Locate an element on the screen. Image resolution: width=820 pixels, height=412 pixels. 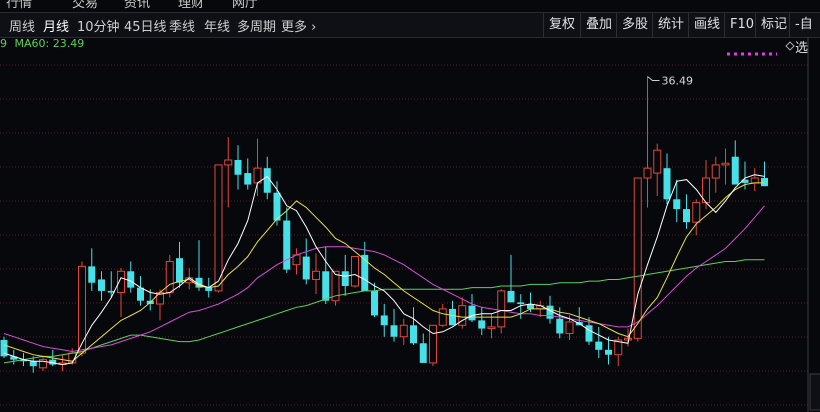
high-price-label: 36.49 is located at coordinates (678, 81).